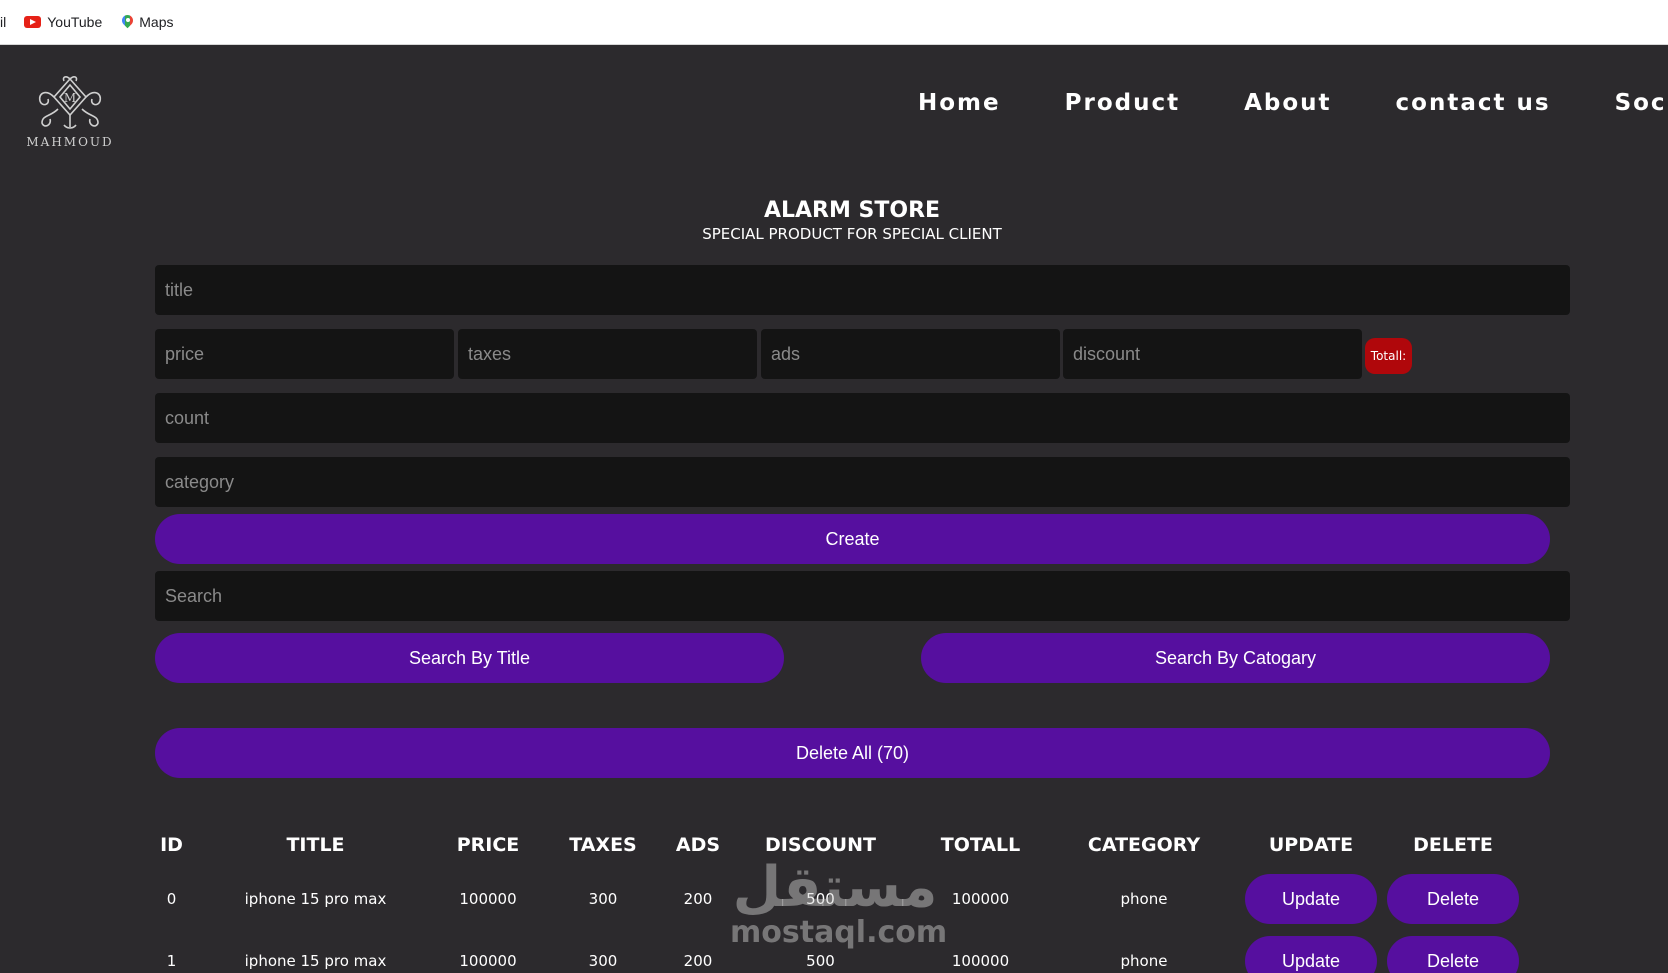 This screenshot has width=1668, height=973. What do you see at coordinates (1122, 103) in the screenshot?
I see `nav-product: Product` at bounding box center [1122, 103].